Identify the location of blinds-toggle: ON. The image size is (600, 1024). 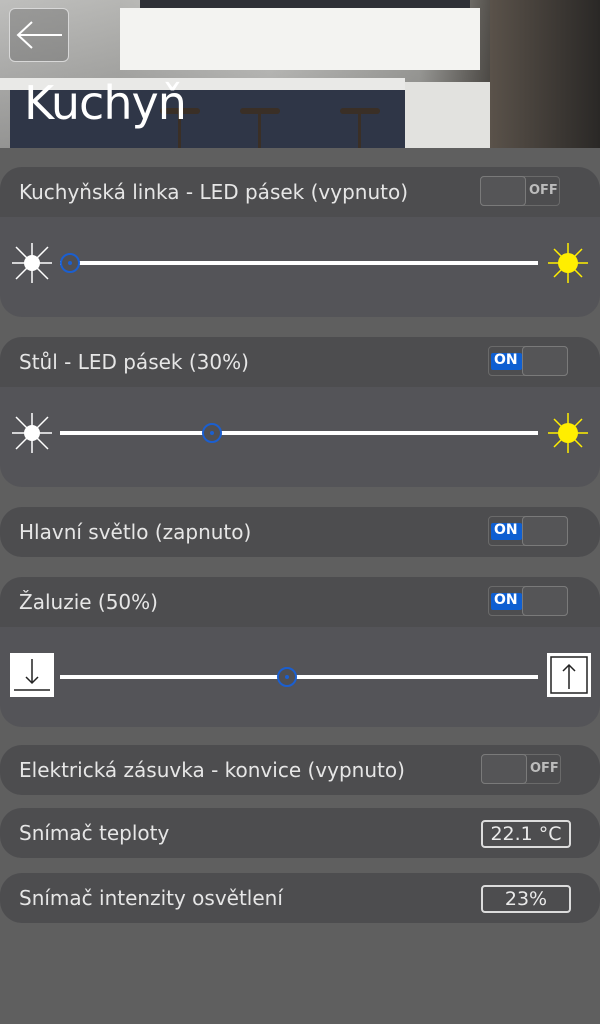
(528, 601).